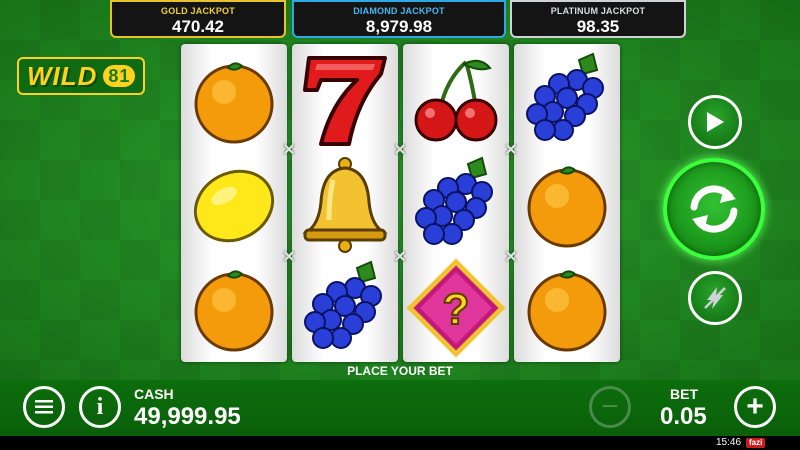  I want to click on info-icon: i, so click(100, 406).